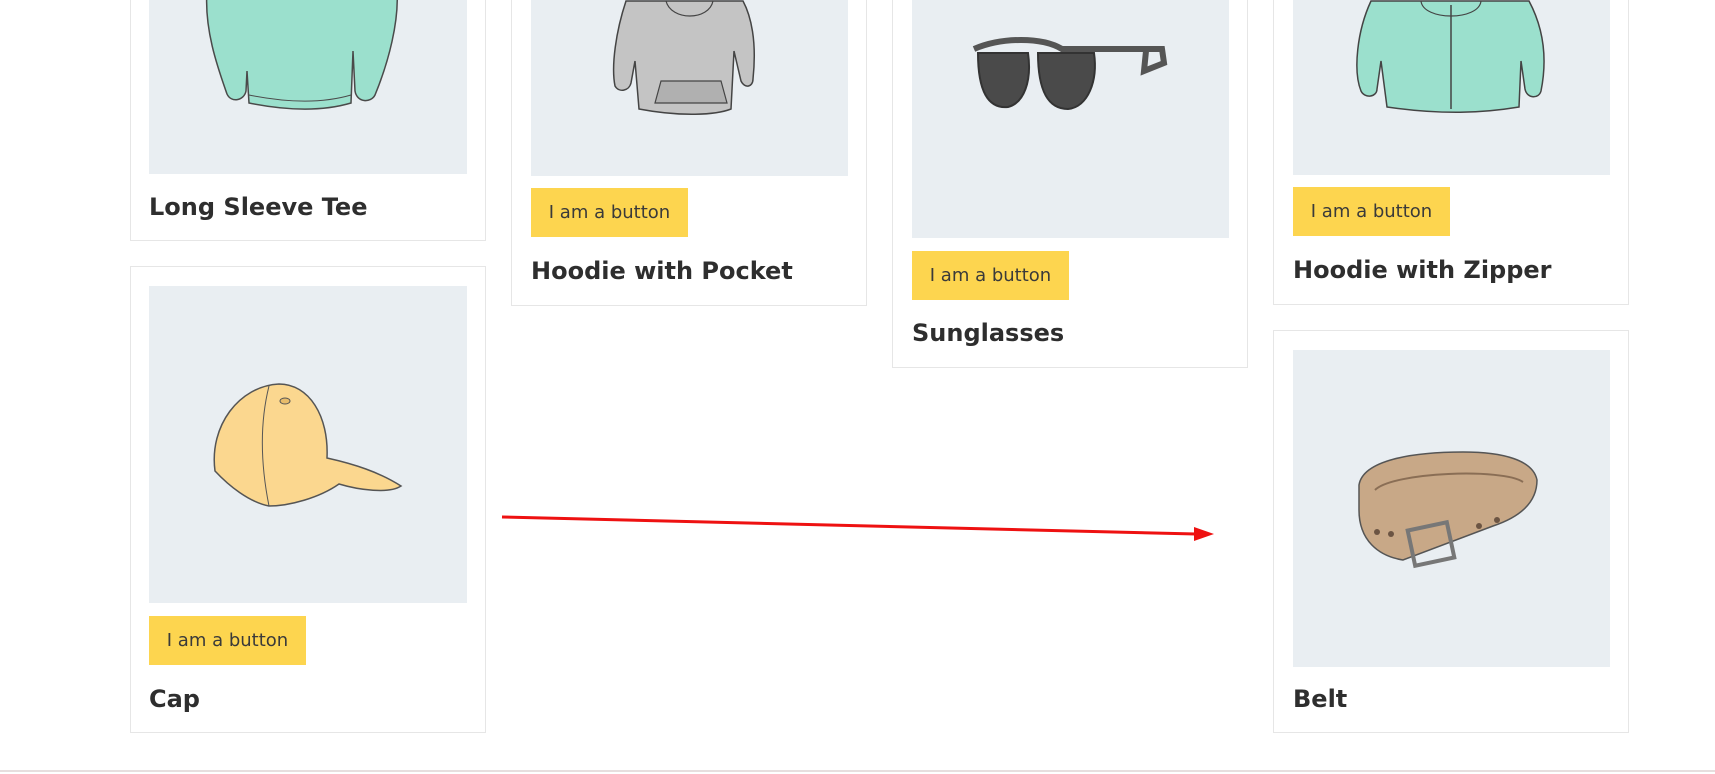 The image size is (1715, 774). I want to click on product-image-hoodie-with-pocket, so click(689, 88).